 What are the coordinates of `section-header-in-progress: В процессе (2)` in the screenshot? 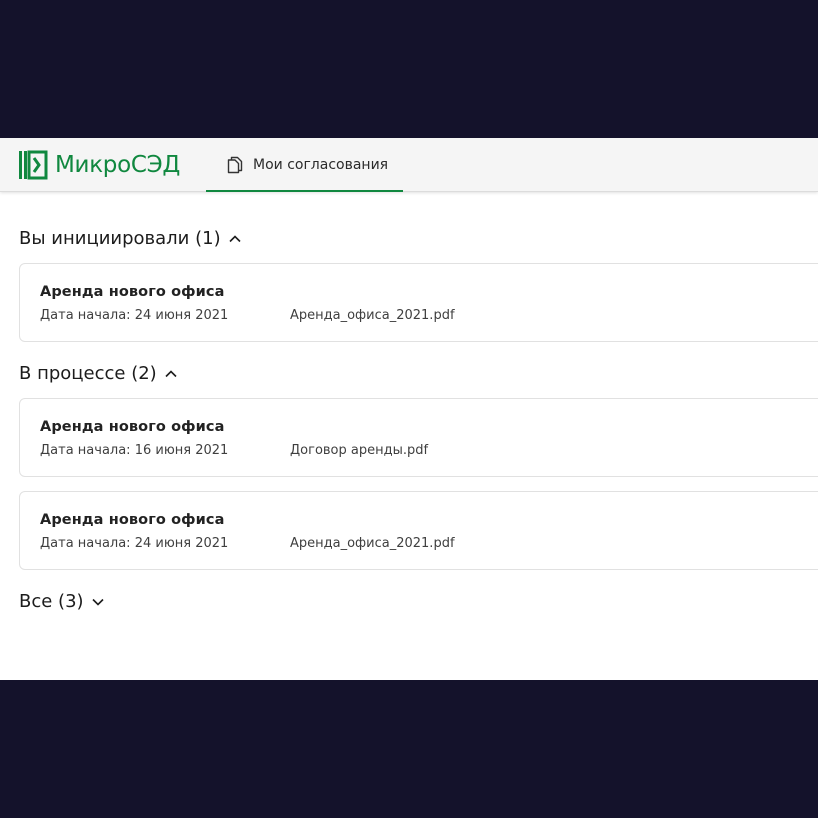 It's located at (98, 373).